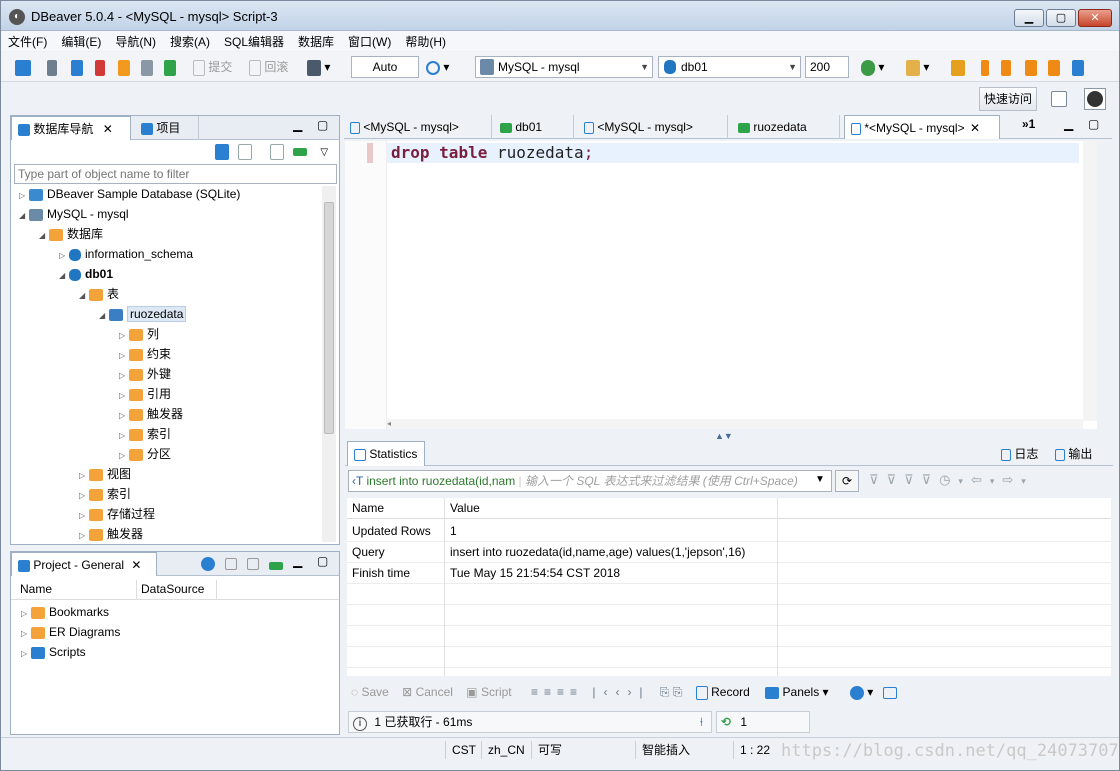  What do you see at coordinates (71, 234) in the screenshot?
I see `tree-item-databases: ◢ 数据库` at bounding box center [71, 234].